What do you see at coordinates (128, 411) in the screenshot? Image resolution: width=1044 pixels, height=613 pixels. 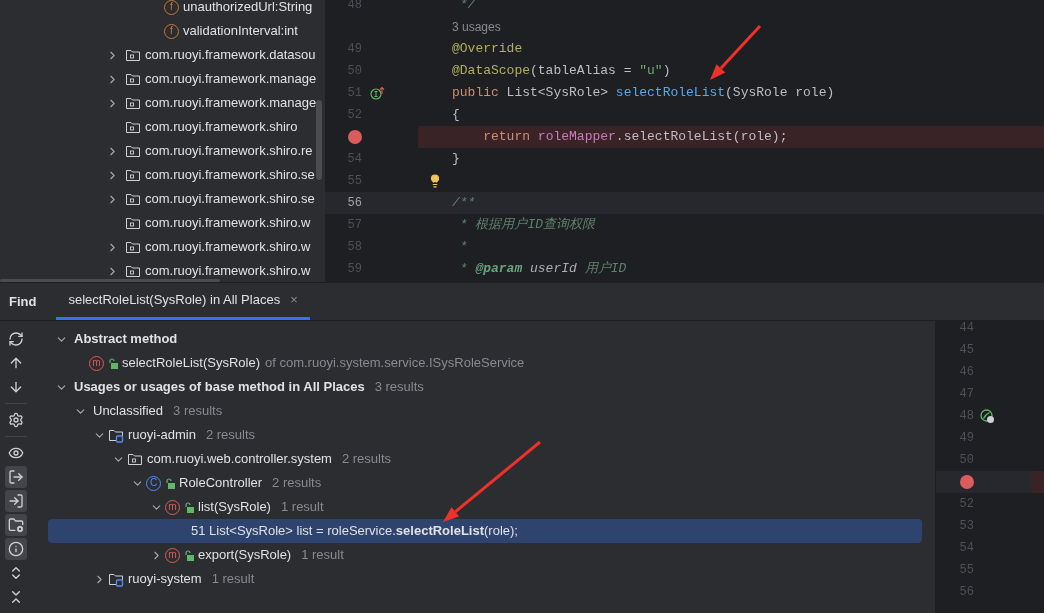 I see `node-label: Unclassified` at bounding box center [128, 411].